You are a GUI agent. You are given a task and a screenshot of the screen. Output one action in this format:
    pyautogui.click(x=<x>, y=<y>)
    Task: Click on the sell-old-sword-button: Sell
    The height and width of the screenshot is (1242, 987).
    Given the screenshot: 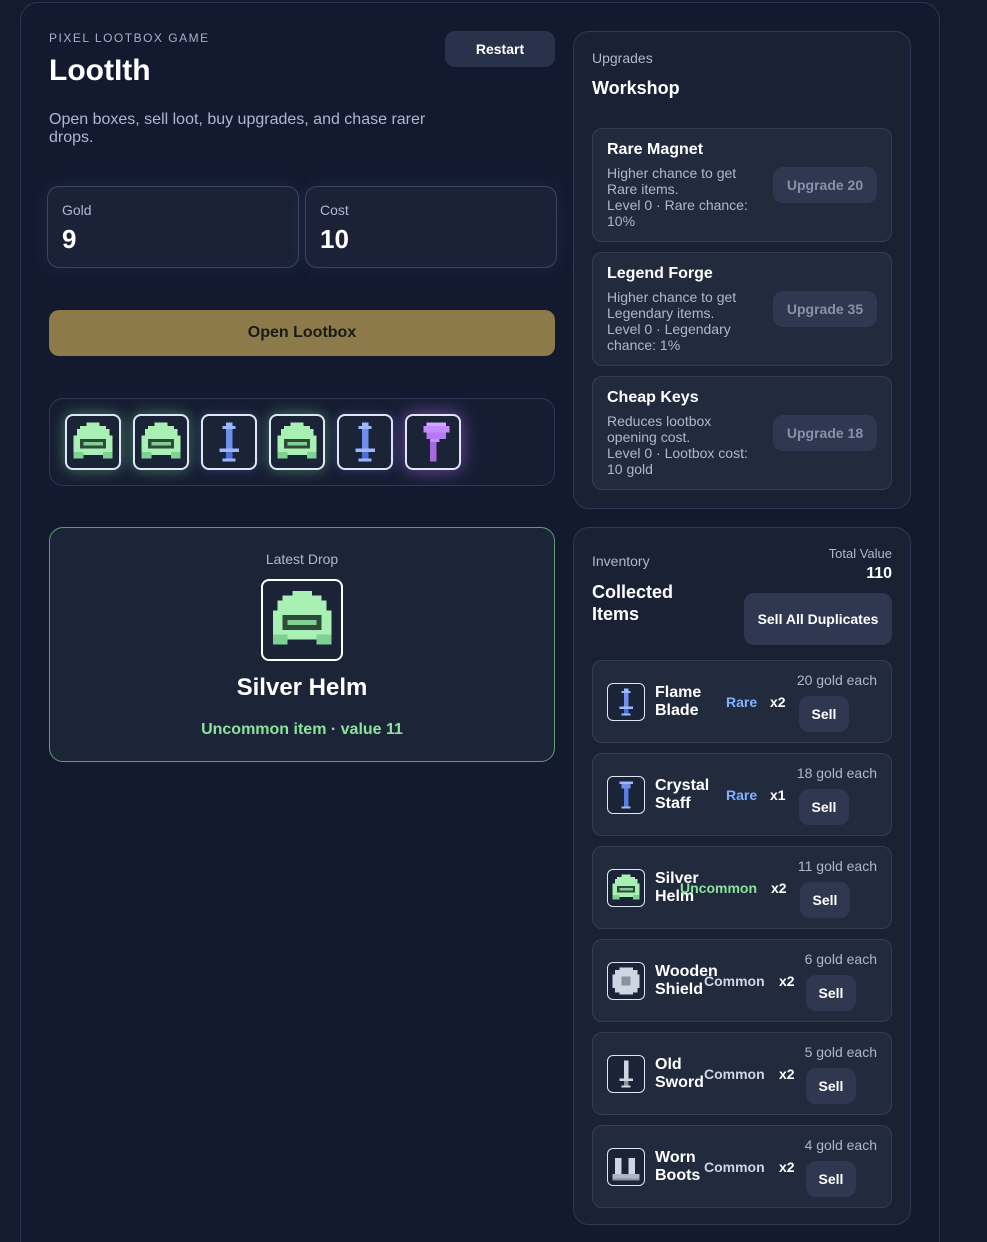 What is the action you would take?
    pyautogui.click(x=831, y=1086)
    